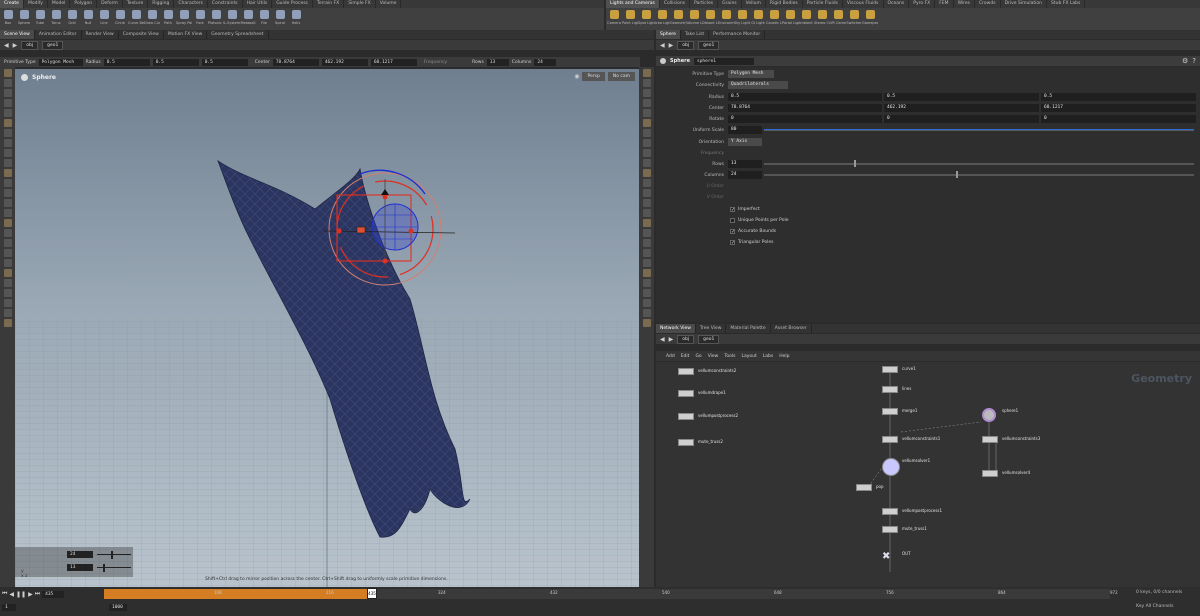 This screenshot has height=616, width=1200. What do you see at coordinates (329, 4) in the screenshot?
I see `shelf-tab-terrain-fx: Terrain FX` at bounding box center [329, 4].